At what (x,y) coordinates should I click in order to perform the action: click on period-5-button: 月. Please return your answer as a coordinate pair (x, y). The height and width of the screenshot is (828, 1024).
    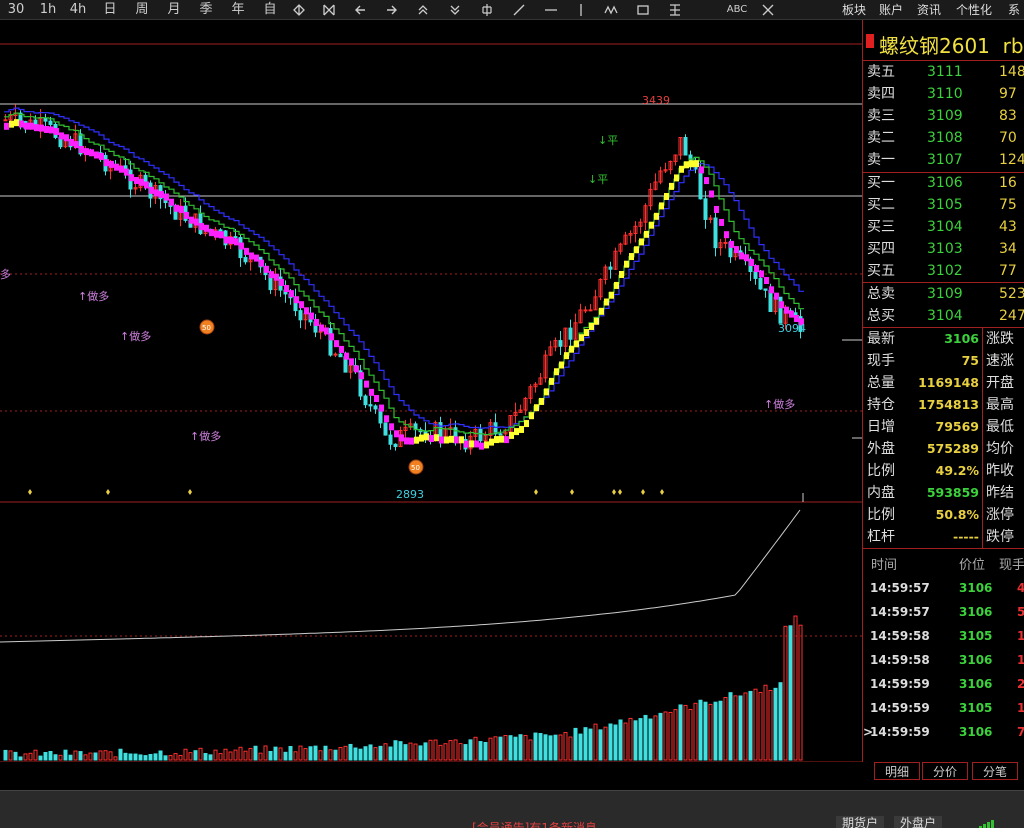
    Looking at the image, I should click on (174, 10).